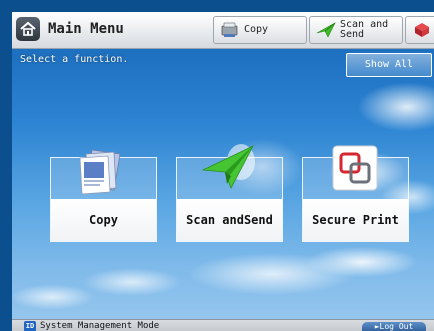  I want to click on show-all-button: Show All, so click(389, 65).